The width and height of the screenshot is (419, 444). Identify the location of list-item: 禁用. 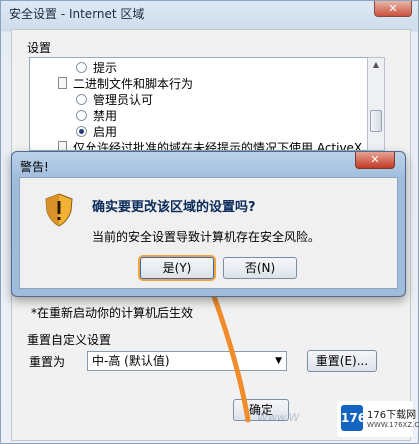
(96, 116).